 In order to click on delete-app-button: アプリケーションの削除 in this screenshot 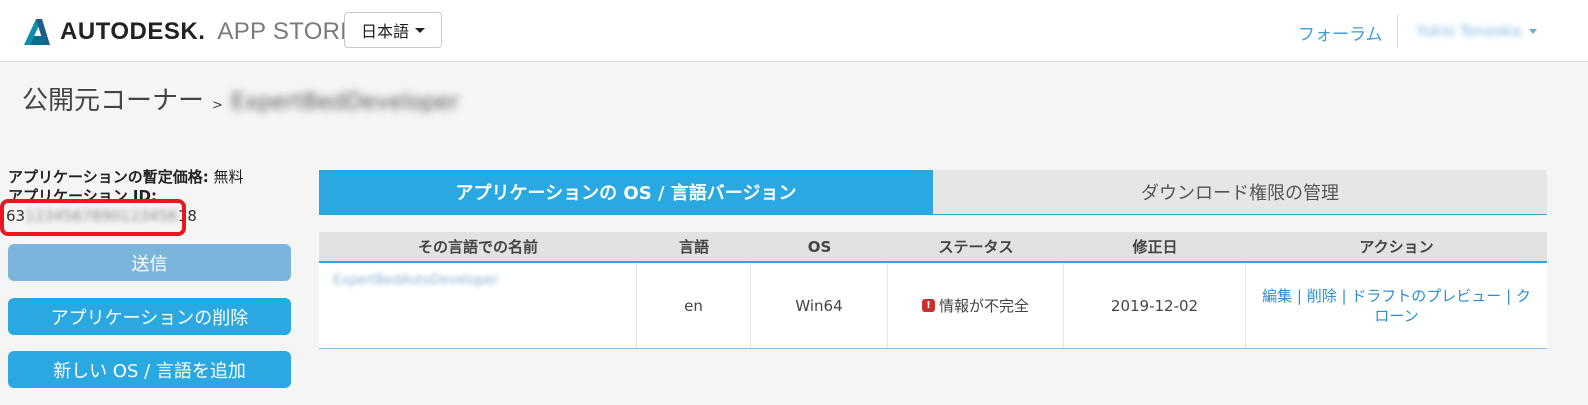, I will do `click(149, 316)`.